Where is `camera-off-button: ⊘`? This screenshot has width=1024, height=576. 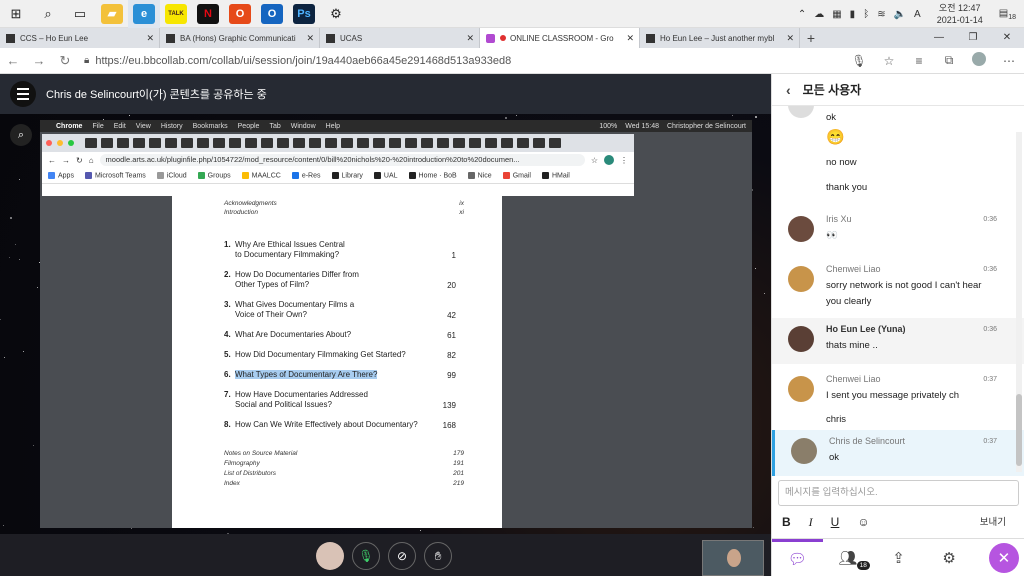
camera-off-button: ⊘ is located at coordinates (402, 556).